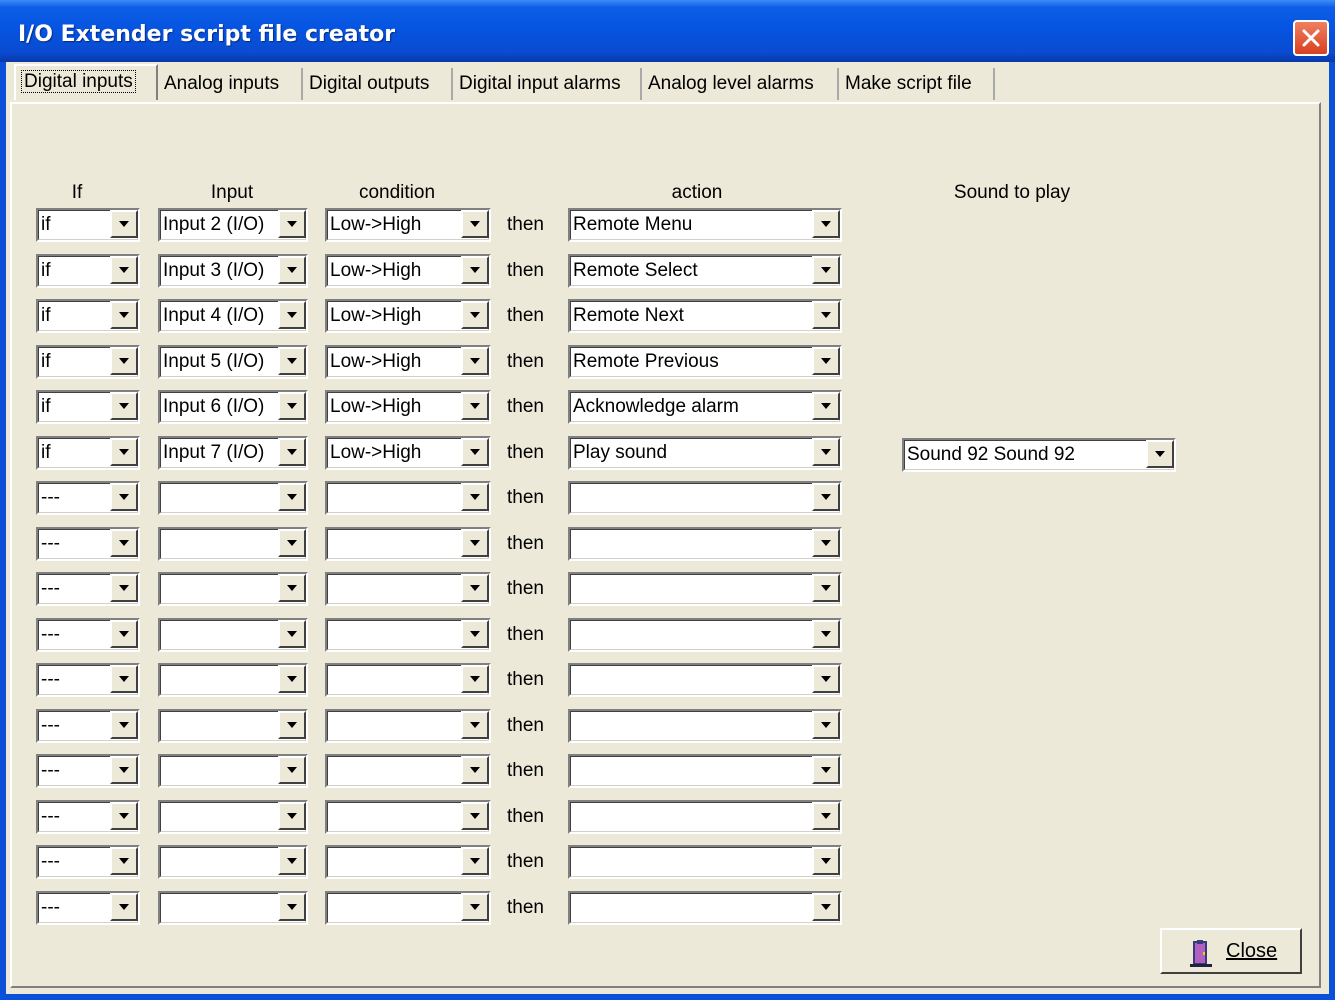  I want to click on action-combo: Remote Previous, so click(705, 361).